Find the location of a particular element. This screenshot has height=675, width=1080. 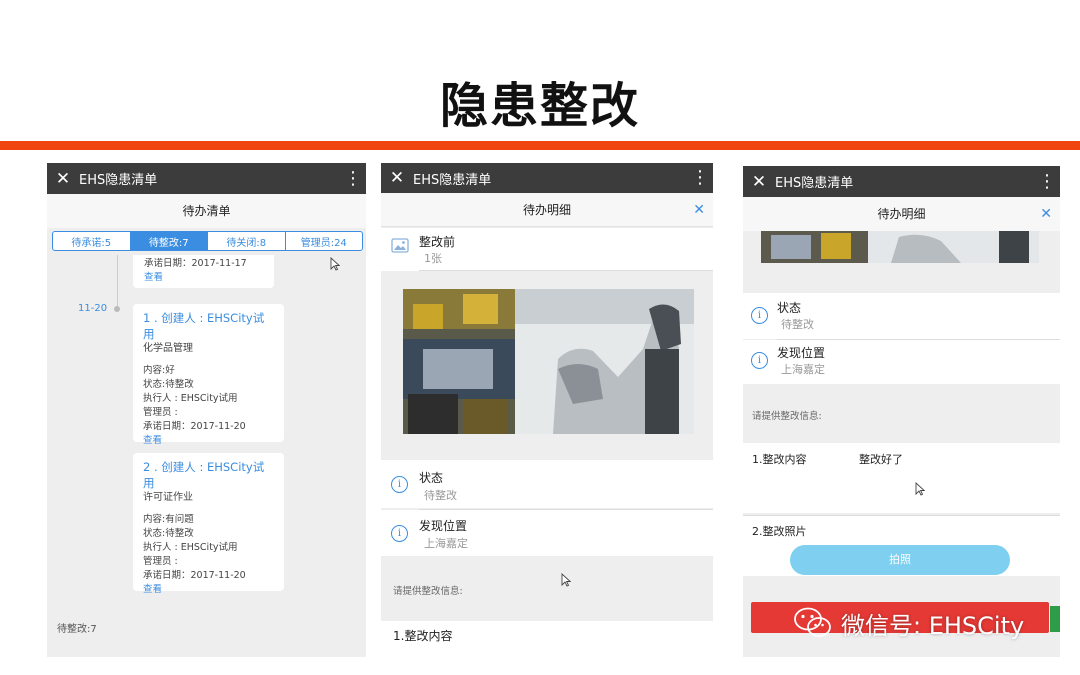

rectify-content-row: 1.整改内容 整改好了 is located at coordinates (901, 478).